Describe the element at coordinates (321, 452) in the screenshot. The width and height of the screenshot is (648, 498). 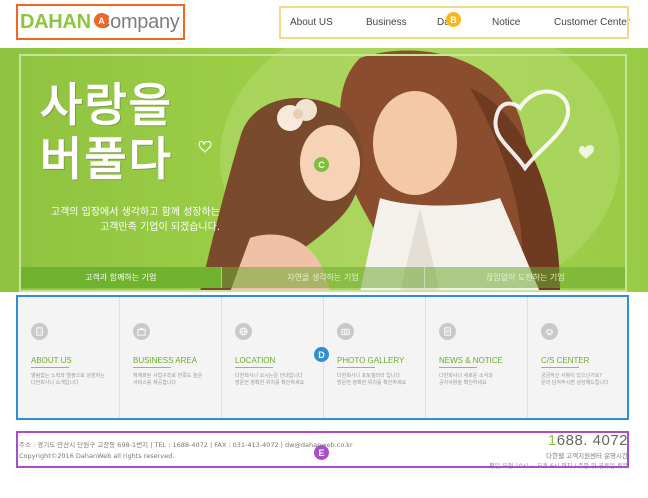
I see `annotation-badge-e: E` at that location.